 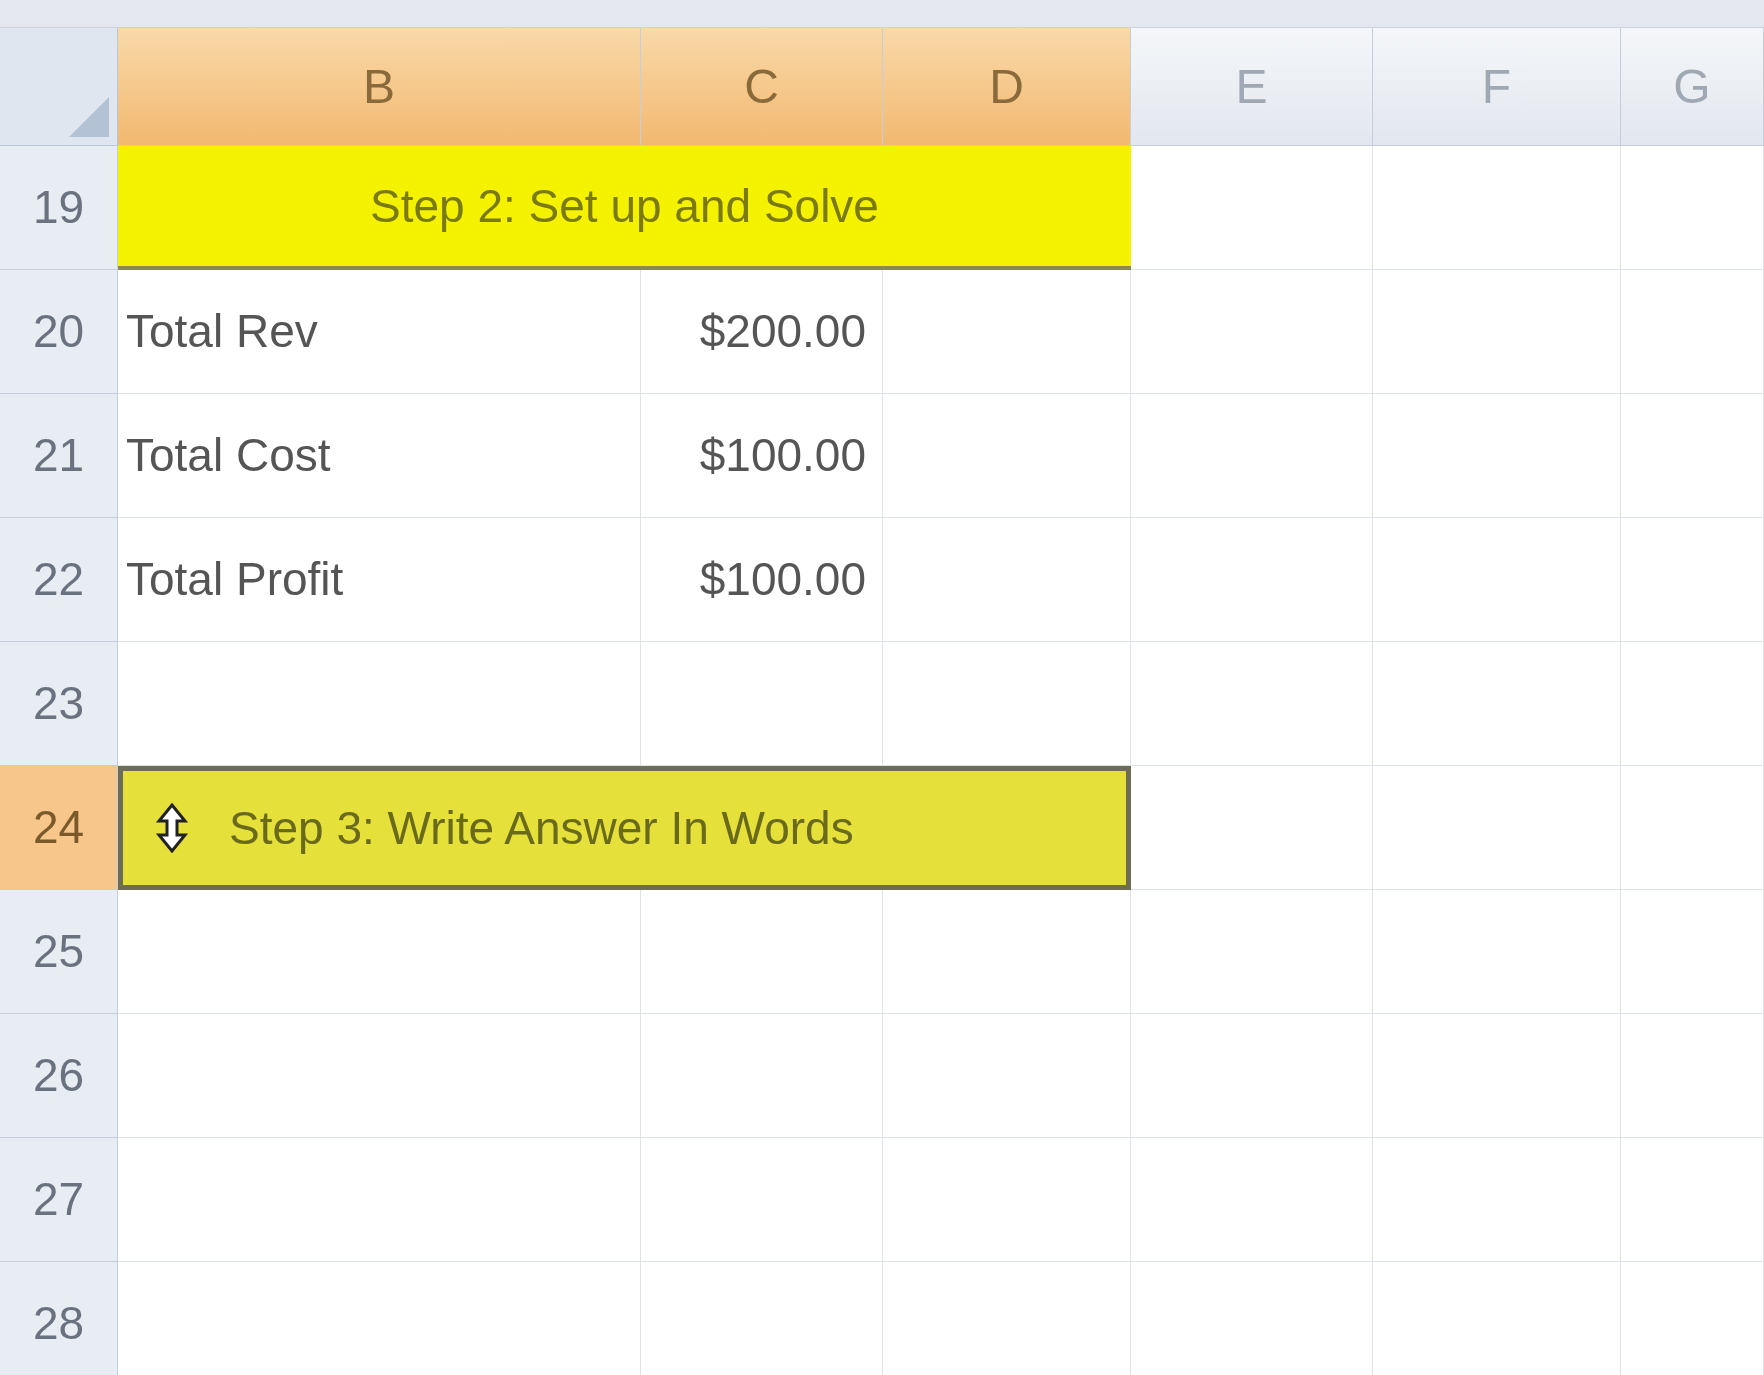 I want to click on table-cell: $200.00, so click(x=762, y=332).